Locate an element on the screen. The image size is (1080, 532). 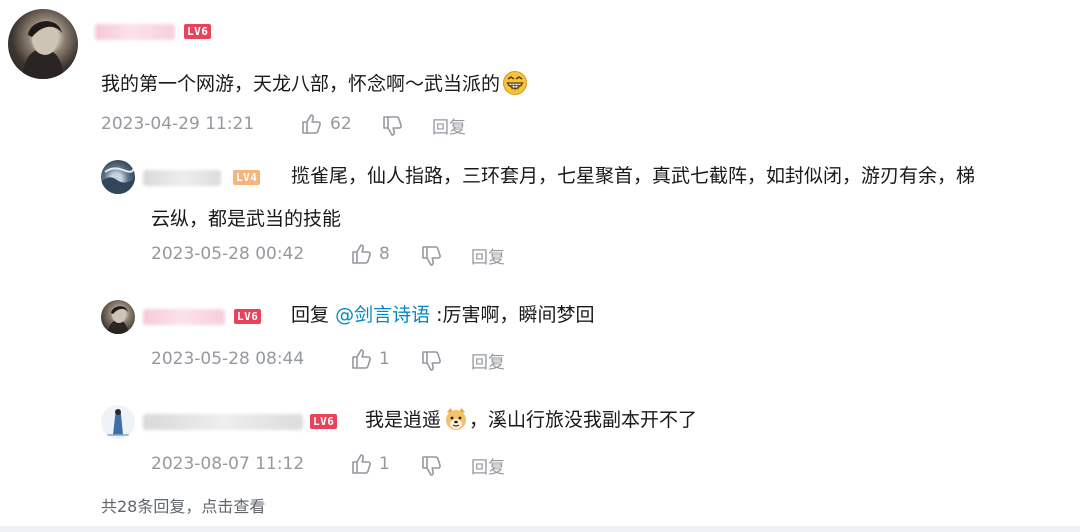
level-badge: LV4 is located at coordinates (247, 177).